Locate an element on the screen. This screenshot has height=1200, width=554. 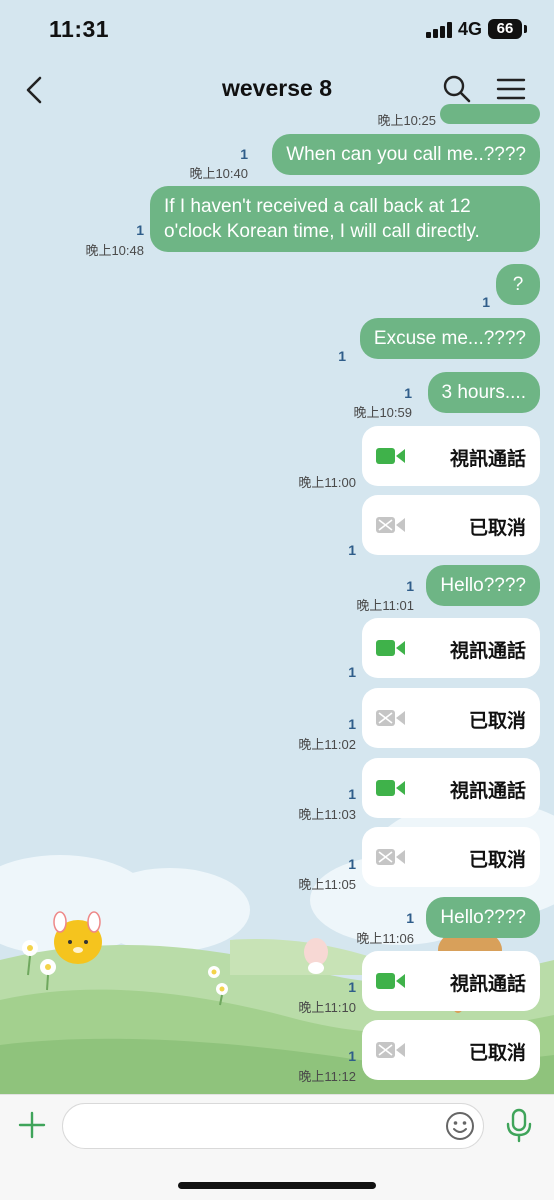
message-time: 晚上11:02 is located at coordinates (327, 744).